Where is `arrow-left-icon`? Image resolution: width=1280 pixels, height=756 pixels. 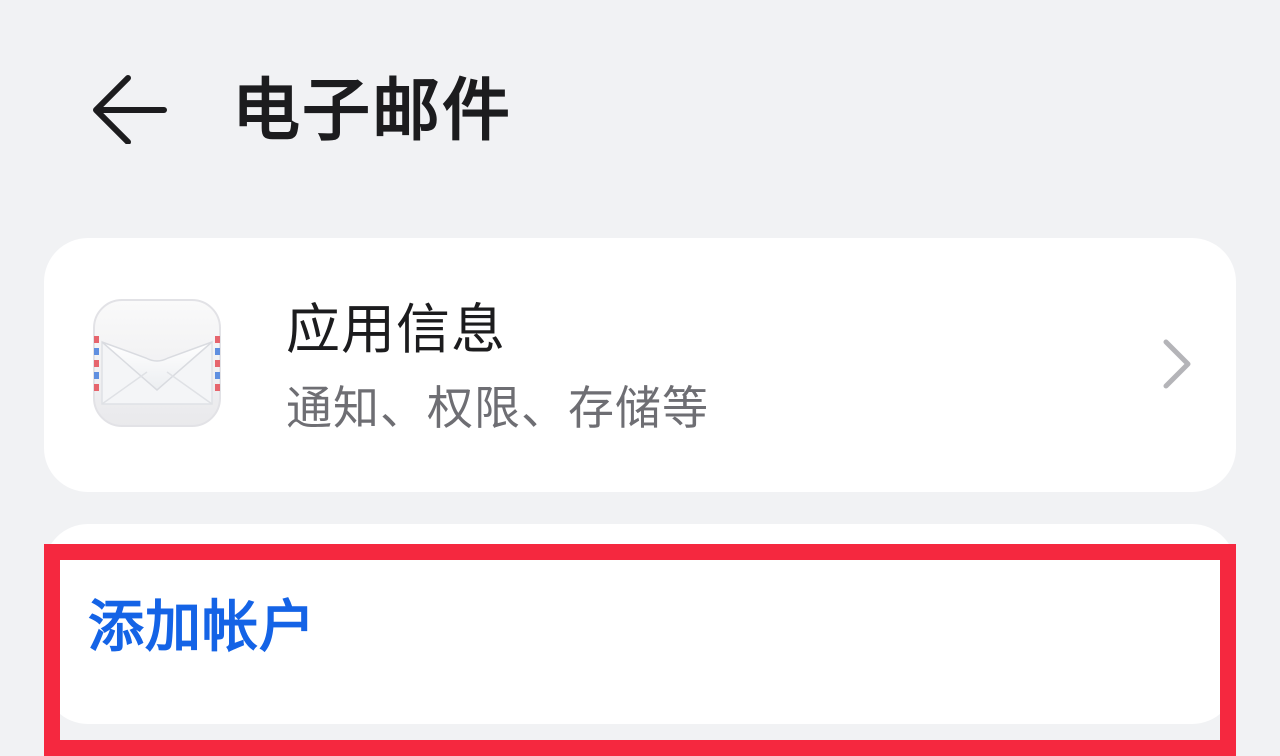 arrow-left-icon is located at coordinates (130, 110).